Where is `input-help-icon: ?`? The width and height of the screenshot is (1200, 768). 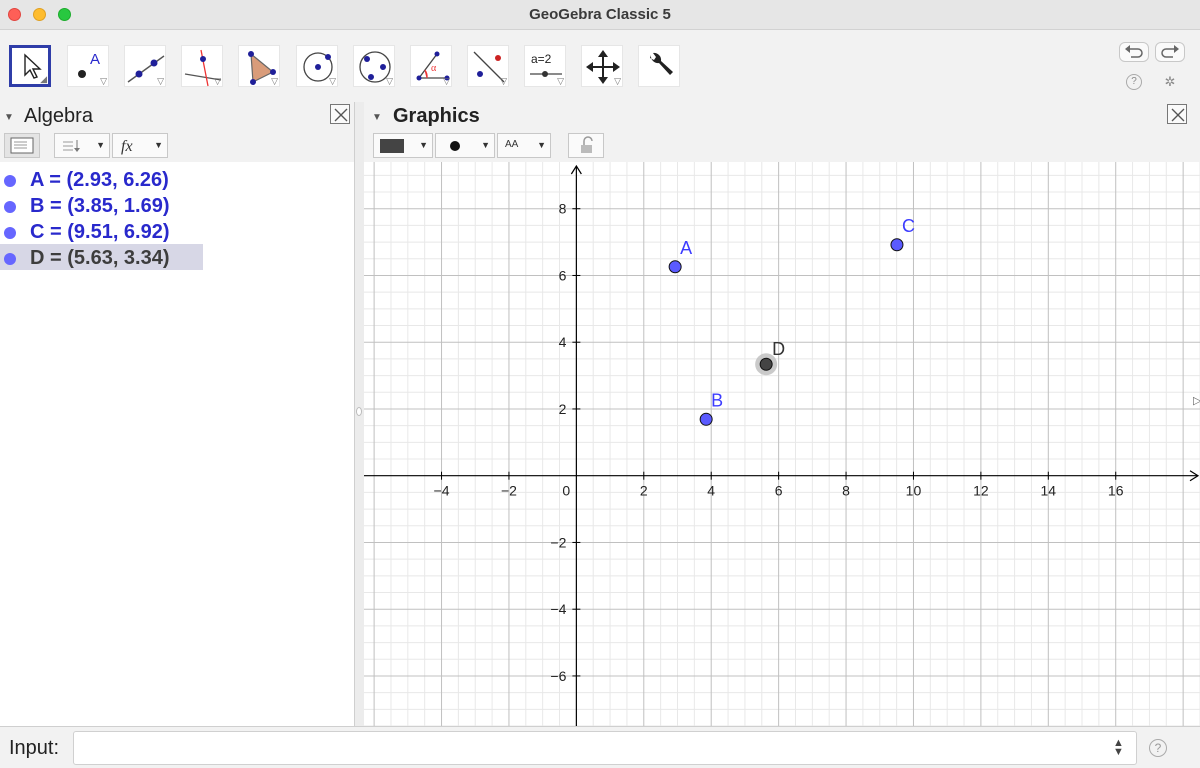 input-help-icon: ? is located at coordinates (1158, 748).